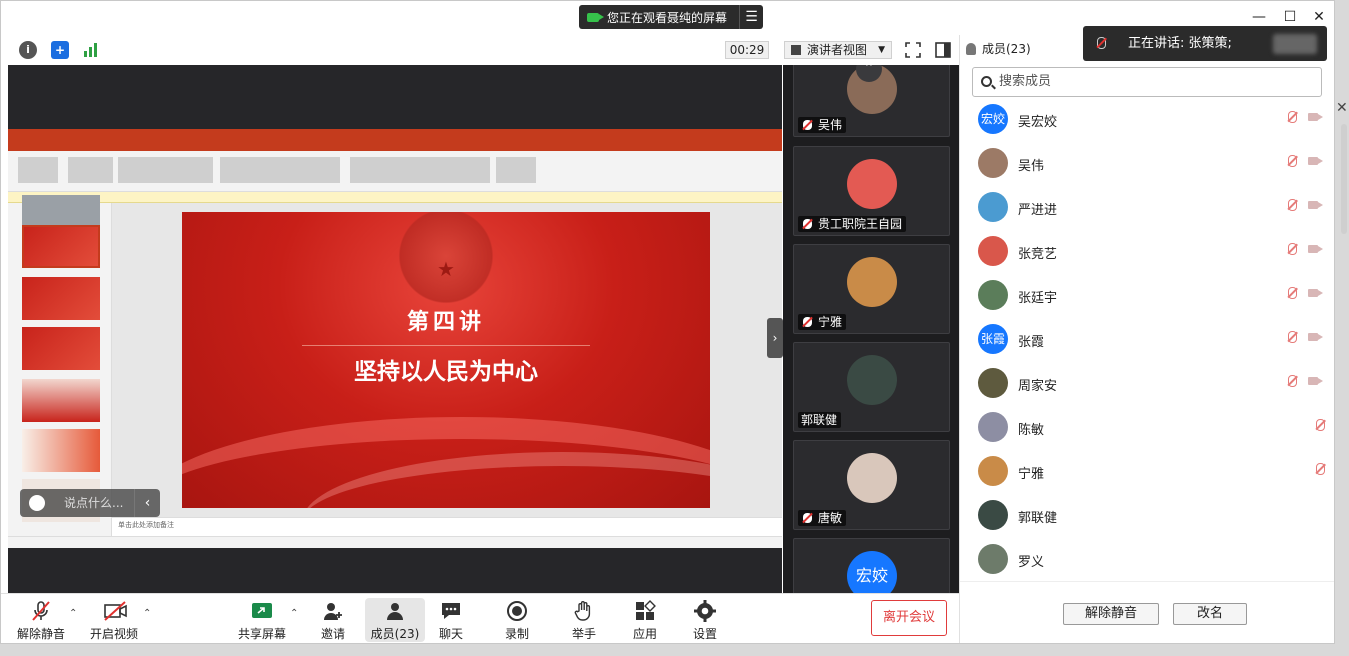 The width and height of the screenshot is (1349, 656). I want to click on start-video-button: 开启视频, so click(114, 620).